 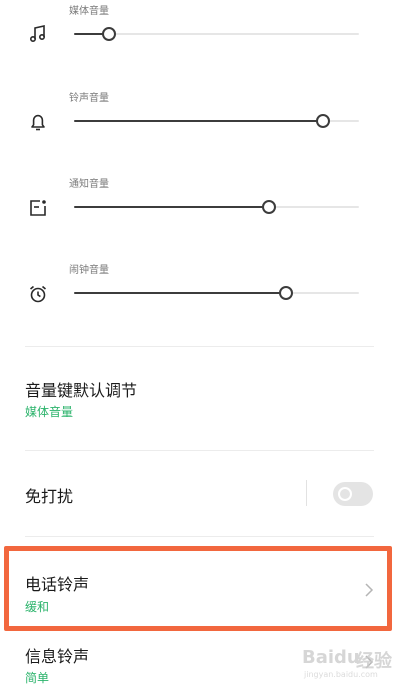 What do you see at coordinates (331, 657) in the screenshot?
I see `watermark-brand: Baidu` at bounding box center [331, 657].